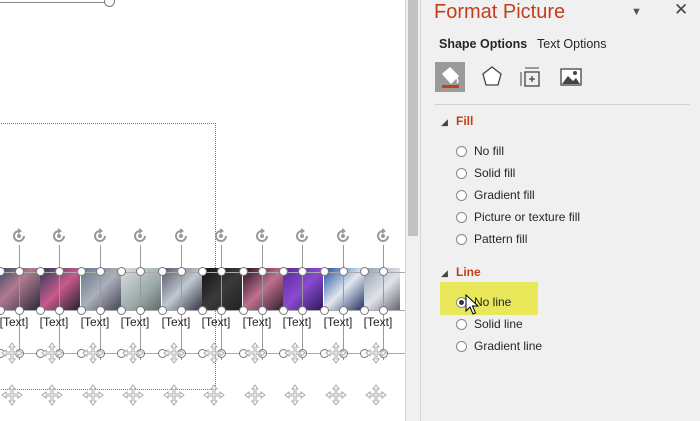 This screenshot has height=421, width=700. I want to click on fill-section-heading: Fill, so click(464, 121).